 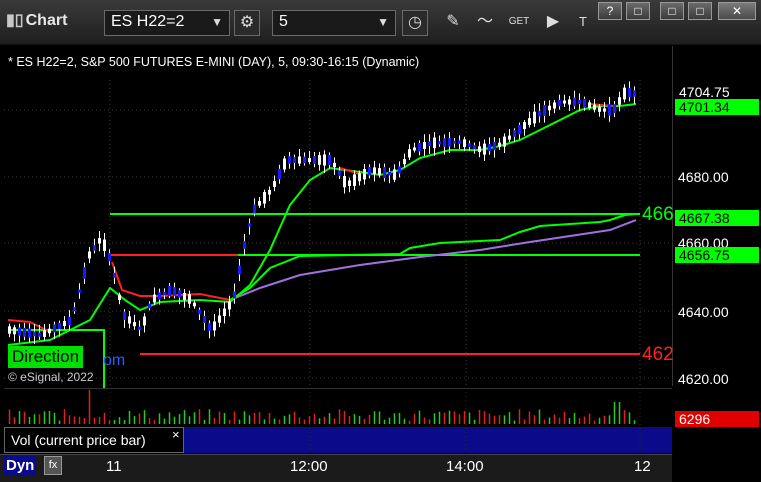 What do you see at coordinates (703, 312) in the screenshot?
I see `price-label-4640: 4640.00` at bounding box center [703, 312].